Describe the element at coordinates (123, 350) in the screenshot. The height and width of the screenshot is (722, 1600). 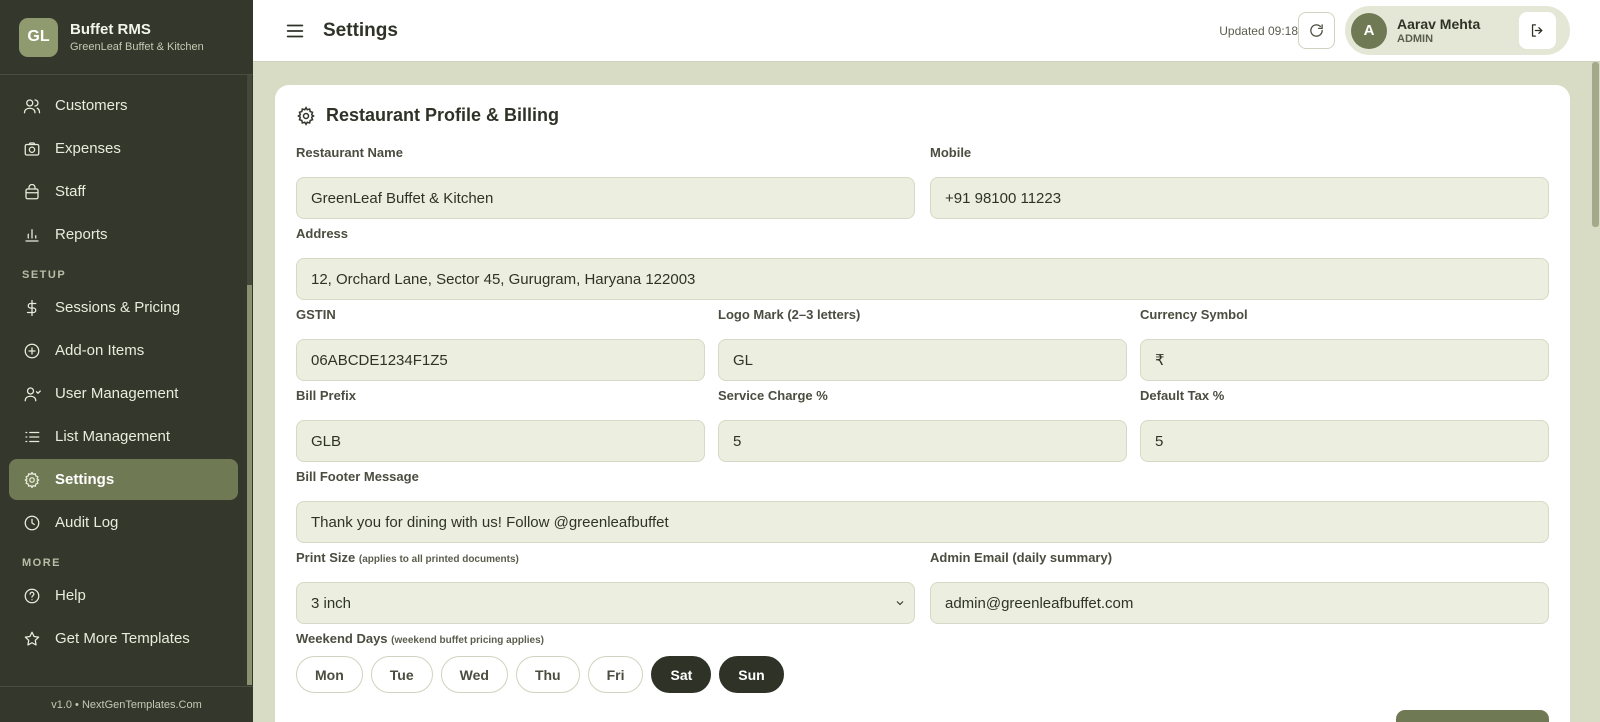
I see `sidebar-item-addon-items: Add-on Items` at that location.